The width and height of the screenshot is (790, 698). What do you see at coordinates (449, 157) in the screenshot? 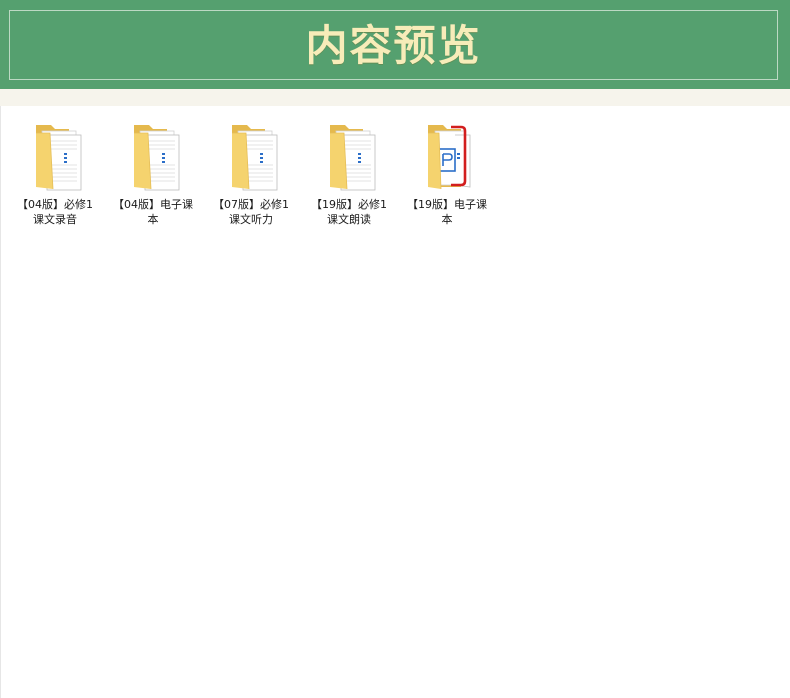
I see `folder-pdf-icon` at bounding box center [449, 157].